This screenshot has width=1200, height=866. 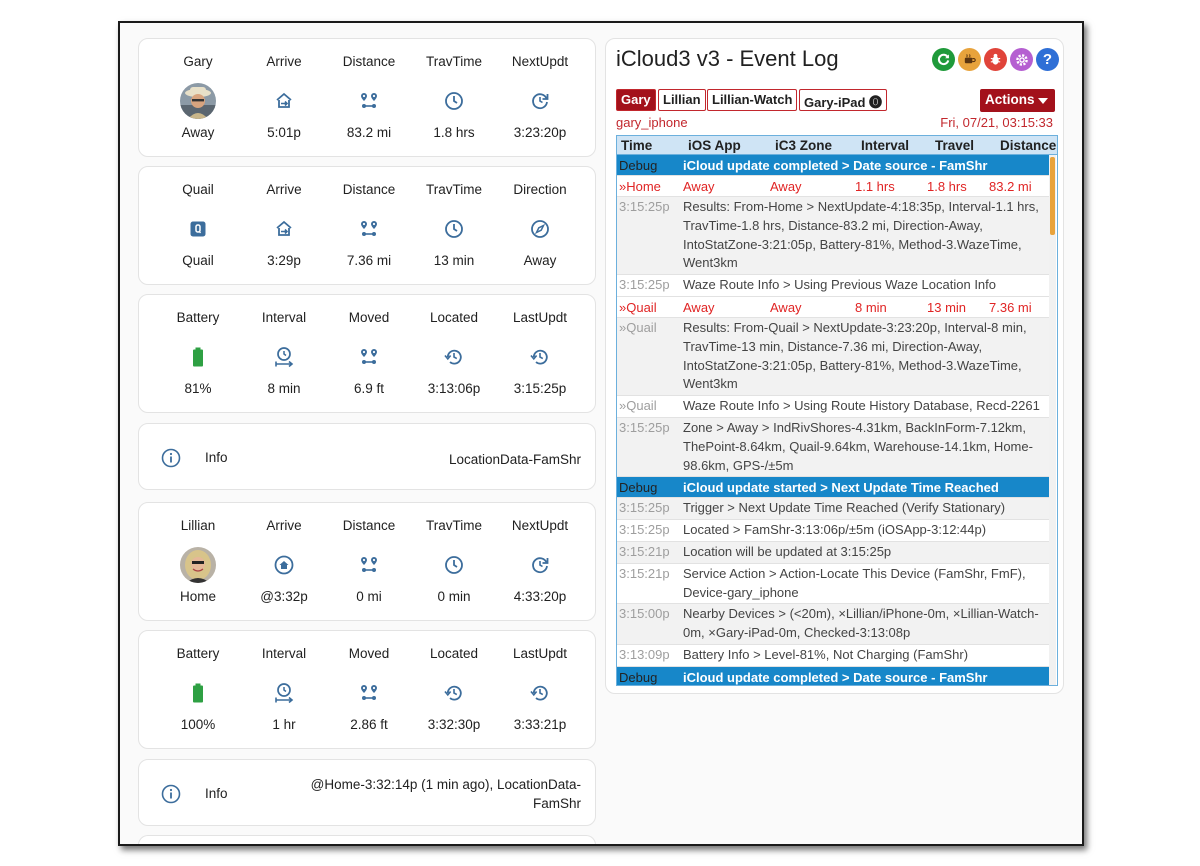 What do you see at coordinates (540, 101) in the screenshot?
I see `update-icon` at bounding box center [540, 101].